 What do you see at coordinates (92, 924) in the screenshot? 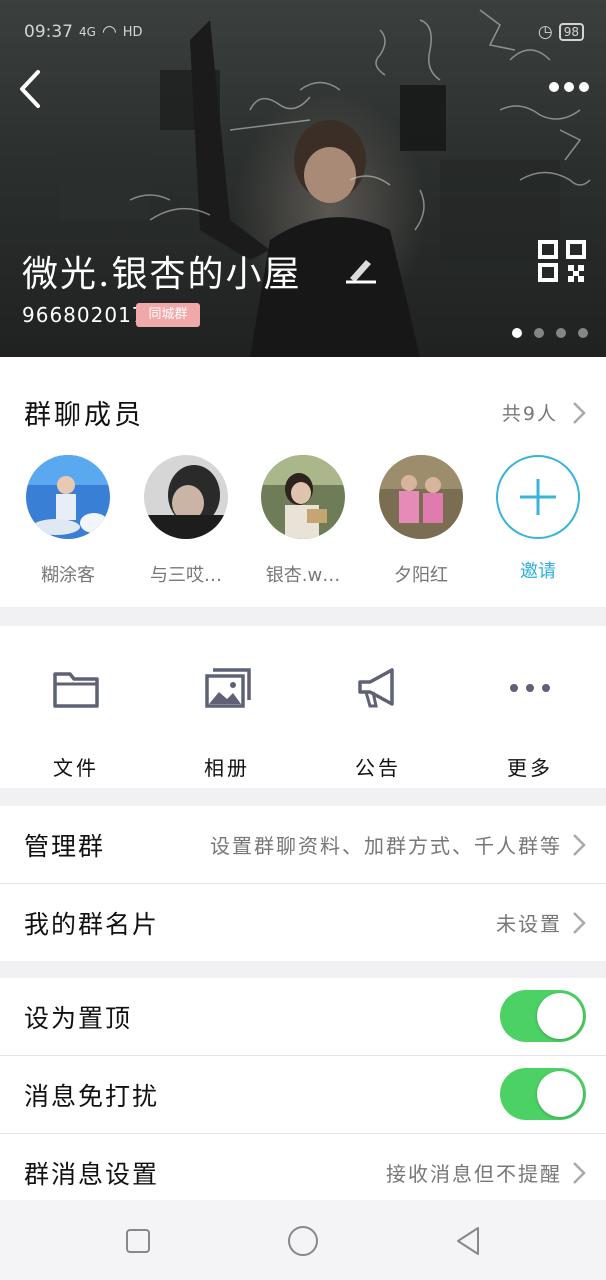
I see `group-card-label: 我的群名片` at bounding box center [92, 924].